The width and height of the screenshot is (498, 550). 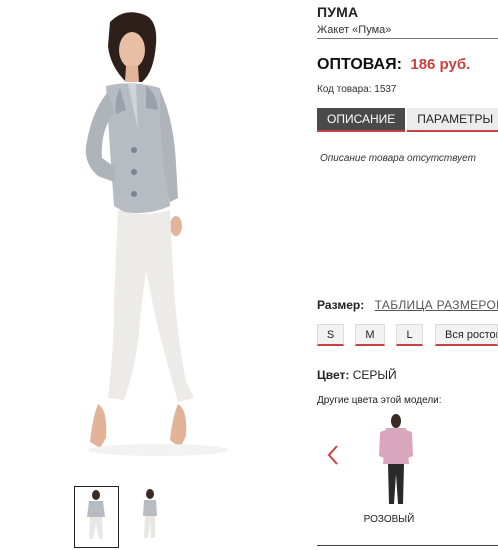 I want to click on product-tabs: ОПИСАНИЕ ПАРАМЕТРЫ, so click(x=407, y=120).